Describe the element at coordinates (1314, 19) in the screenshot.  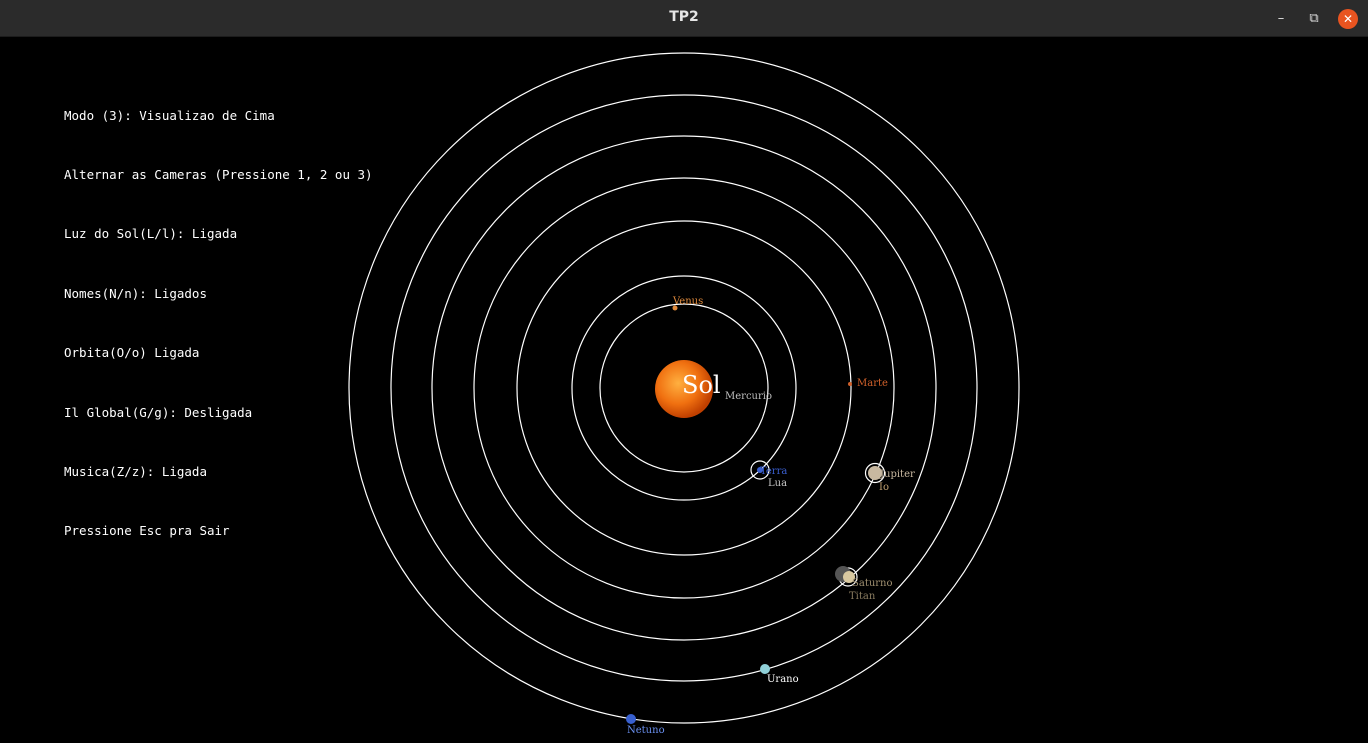
I see `maximize-button: ⧉` at that location.